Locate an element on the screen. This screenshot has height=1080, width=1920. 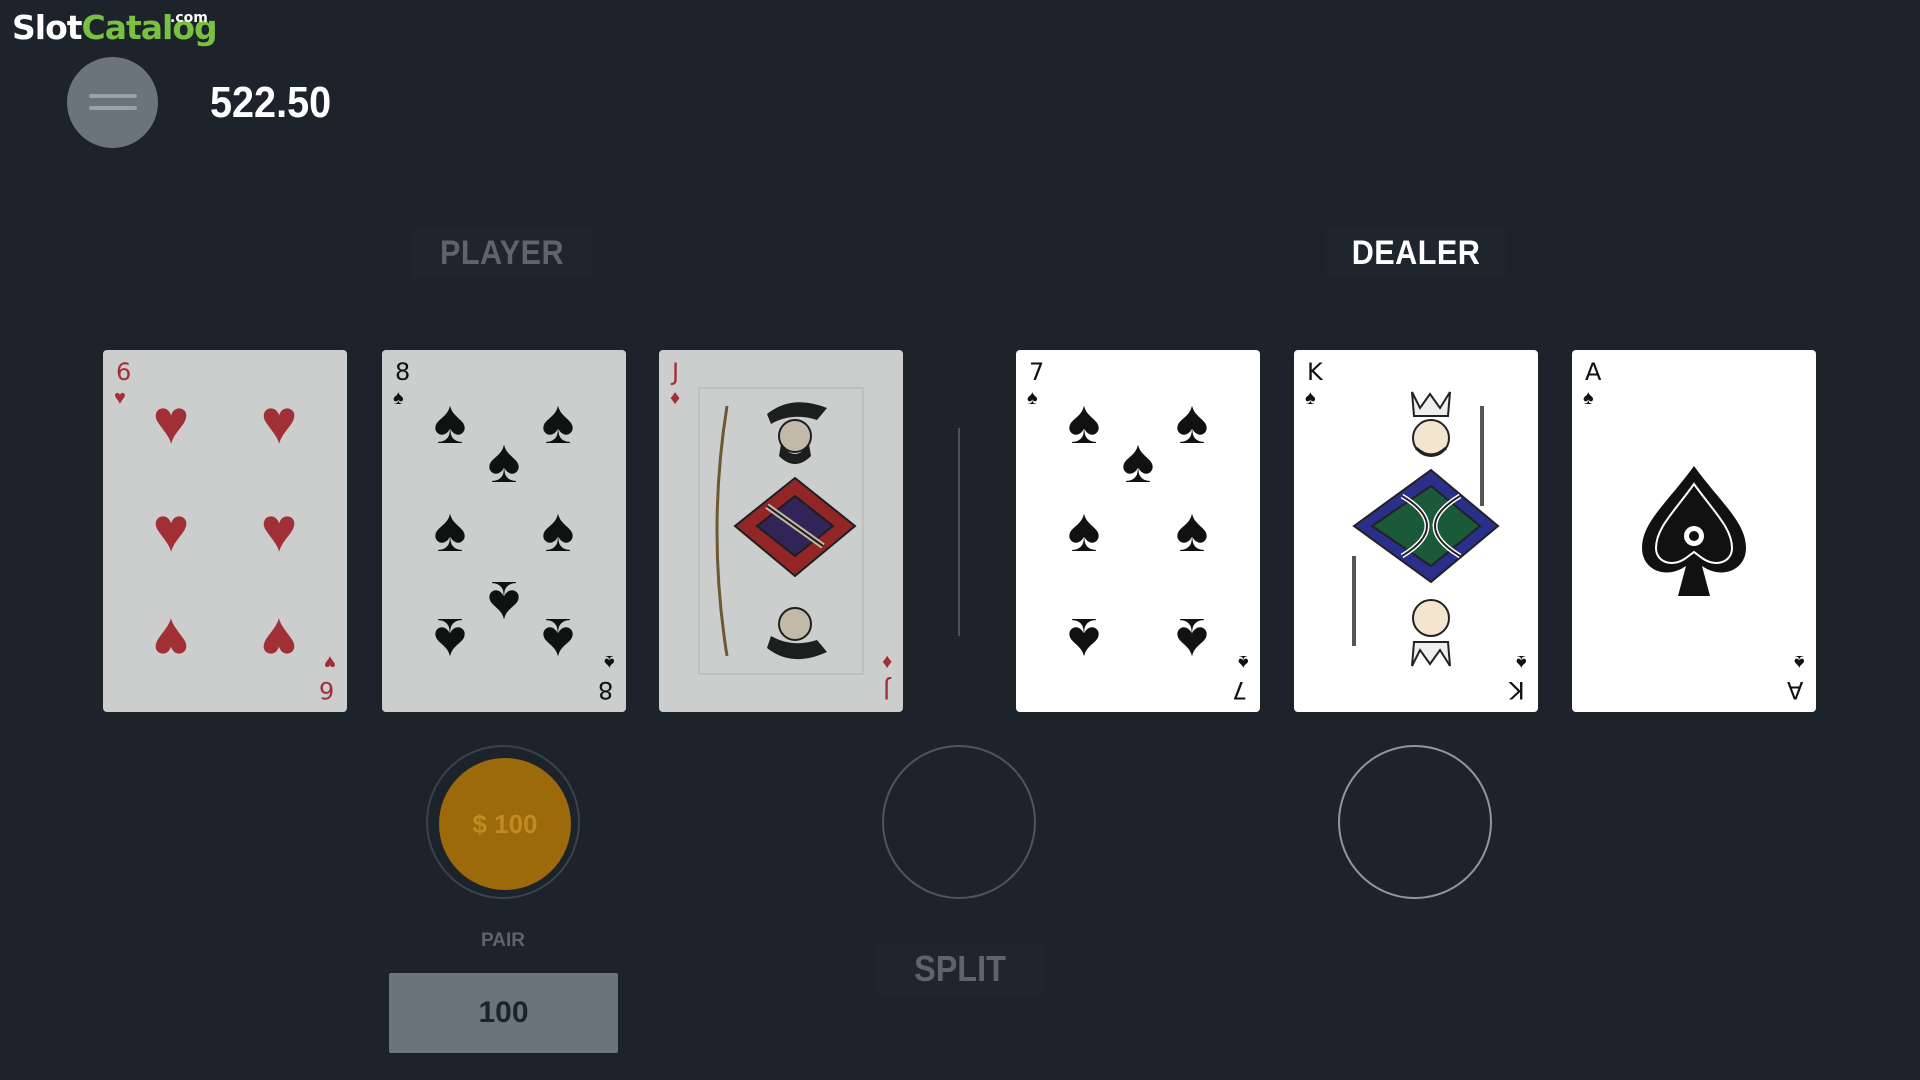
ace-spade-emblem-icon is located at coordinates (1694, 531).